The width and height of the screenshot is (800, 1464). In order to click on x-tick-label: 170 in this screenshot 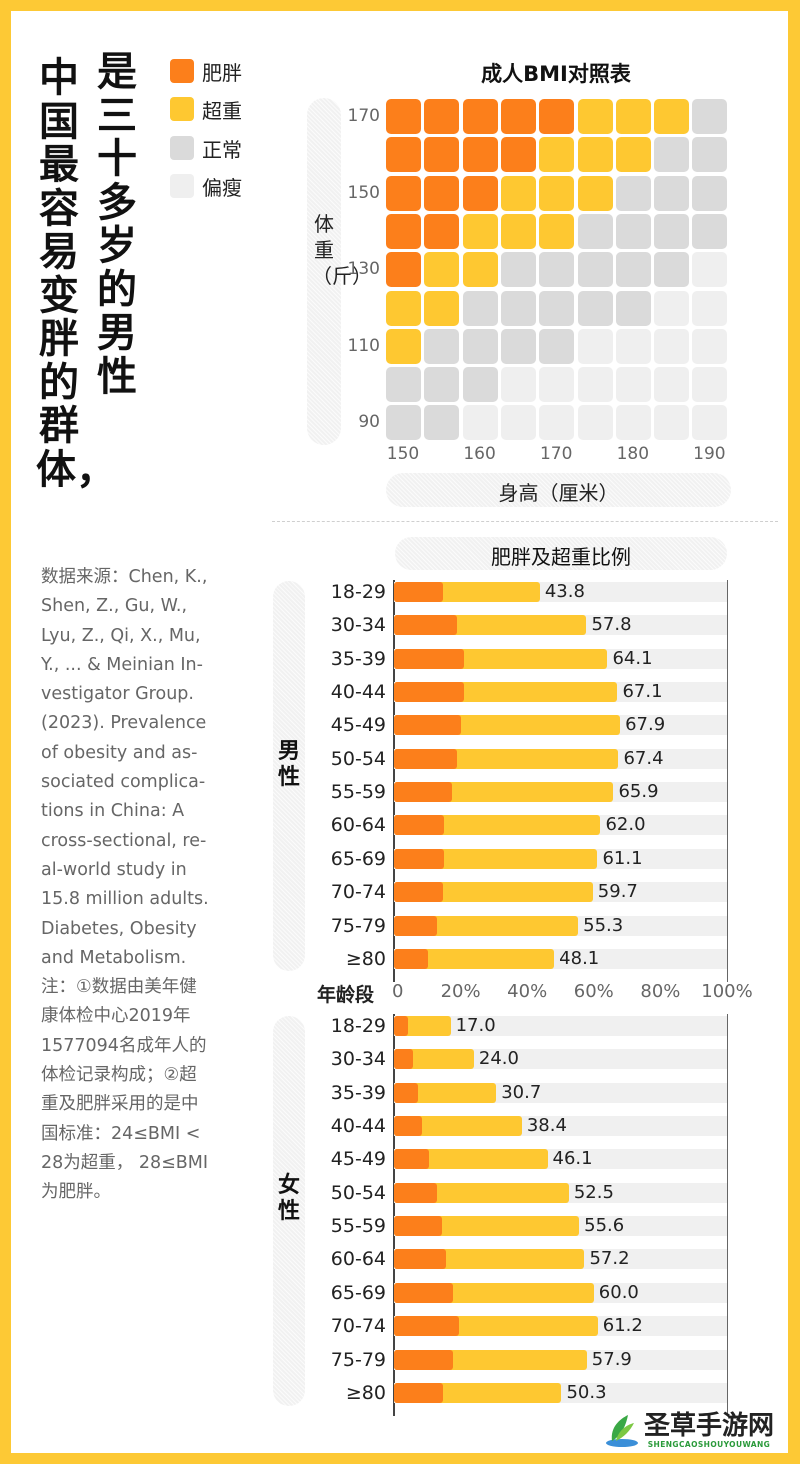, I will do `click(556, 454)`.